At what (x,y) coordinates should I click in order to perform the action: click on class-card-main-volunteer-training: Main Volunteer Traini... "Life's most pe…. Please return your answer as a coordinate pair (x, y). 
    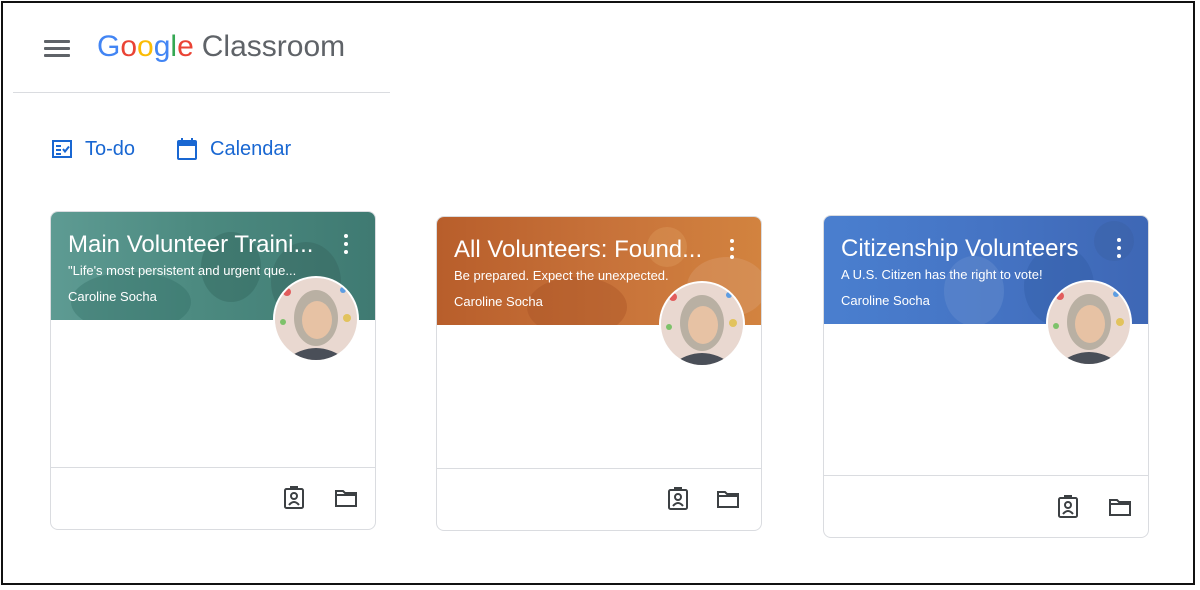
    Looking at the image, I should click on (213, 370).